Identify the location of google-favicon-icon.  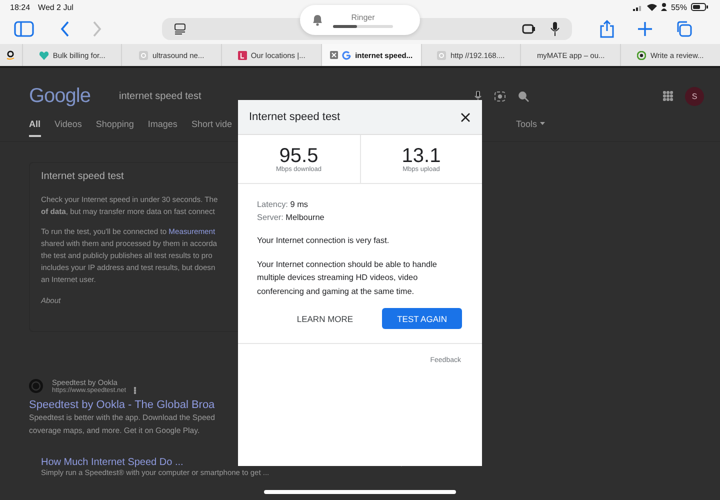
(347, 55).